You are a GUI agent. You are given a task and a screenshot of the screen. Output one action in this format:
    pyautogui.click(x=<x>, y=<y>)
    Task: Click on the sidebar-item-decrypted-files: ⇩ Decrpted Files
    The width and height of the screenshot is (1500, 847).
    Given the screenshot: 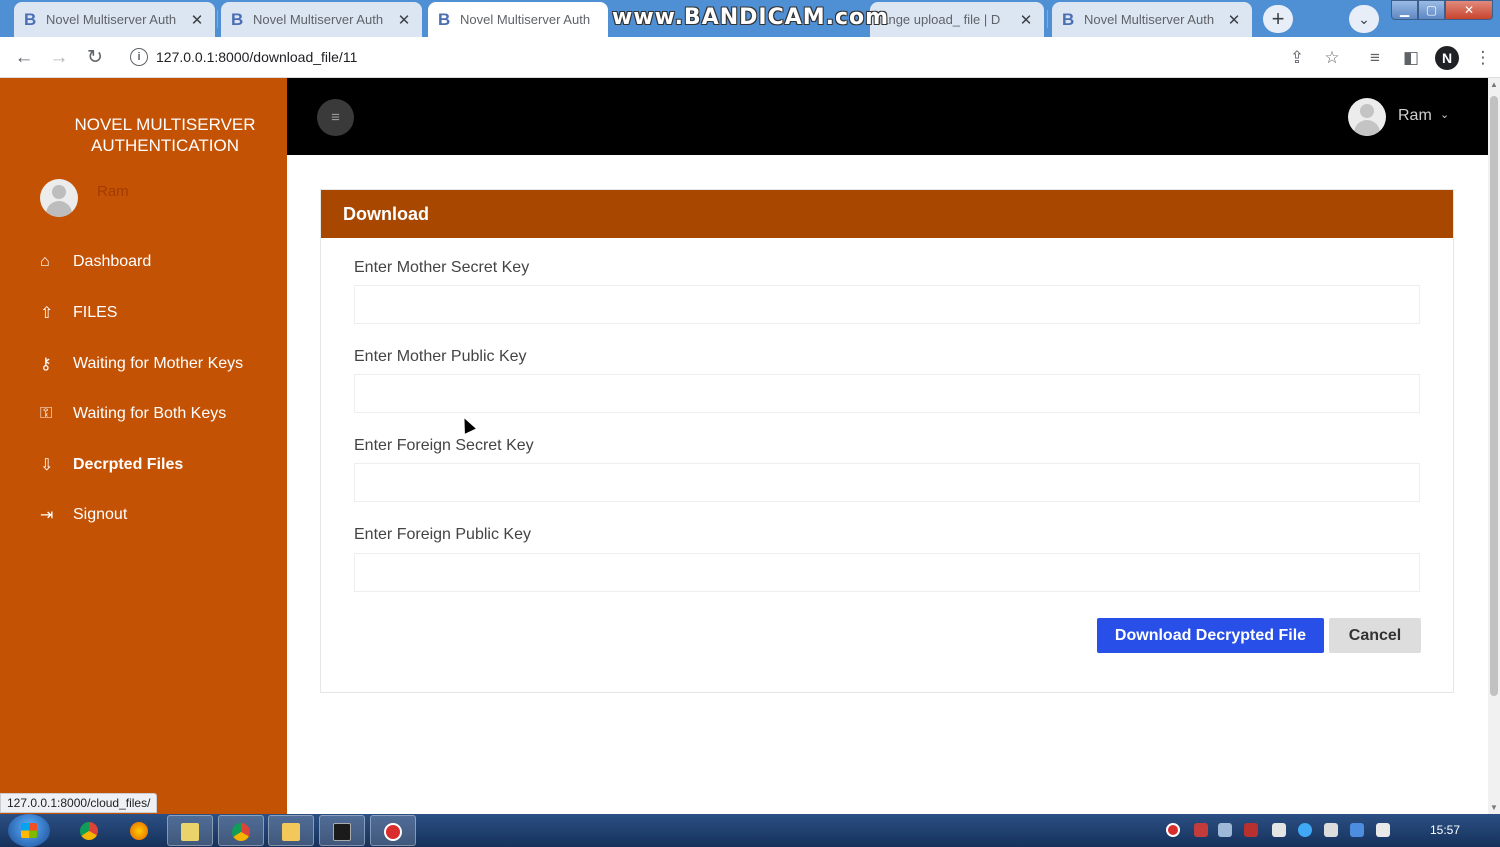 What is the action you would take?
    pyautogui.click(x=111, y=465)
    